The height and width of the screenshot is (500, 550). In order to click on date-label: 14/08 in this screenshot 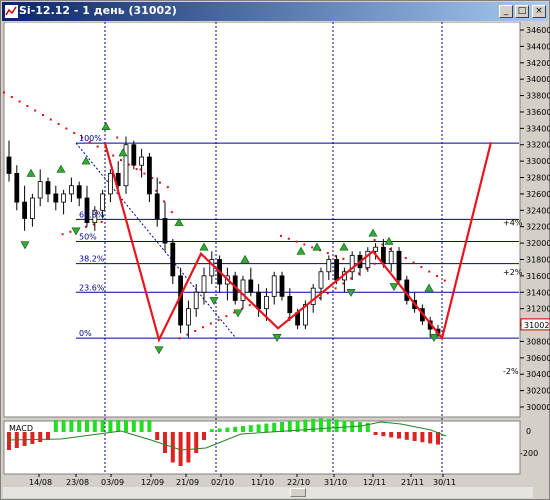, I will do `click(40, 482)`.